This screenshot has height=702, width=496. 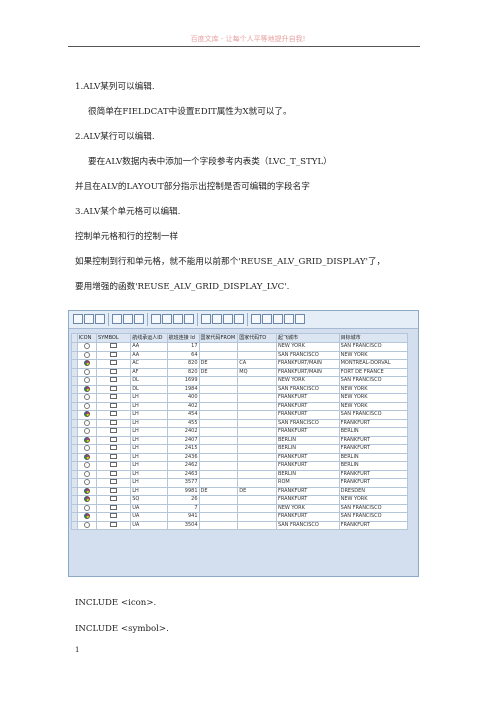 What do you see at coordinates (289, 319) in the screenshot?
I see `copy-row-icon` at bounding box center [289, 319].